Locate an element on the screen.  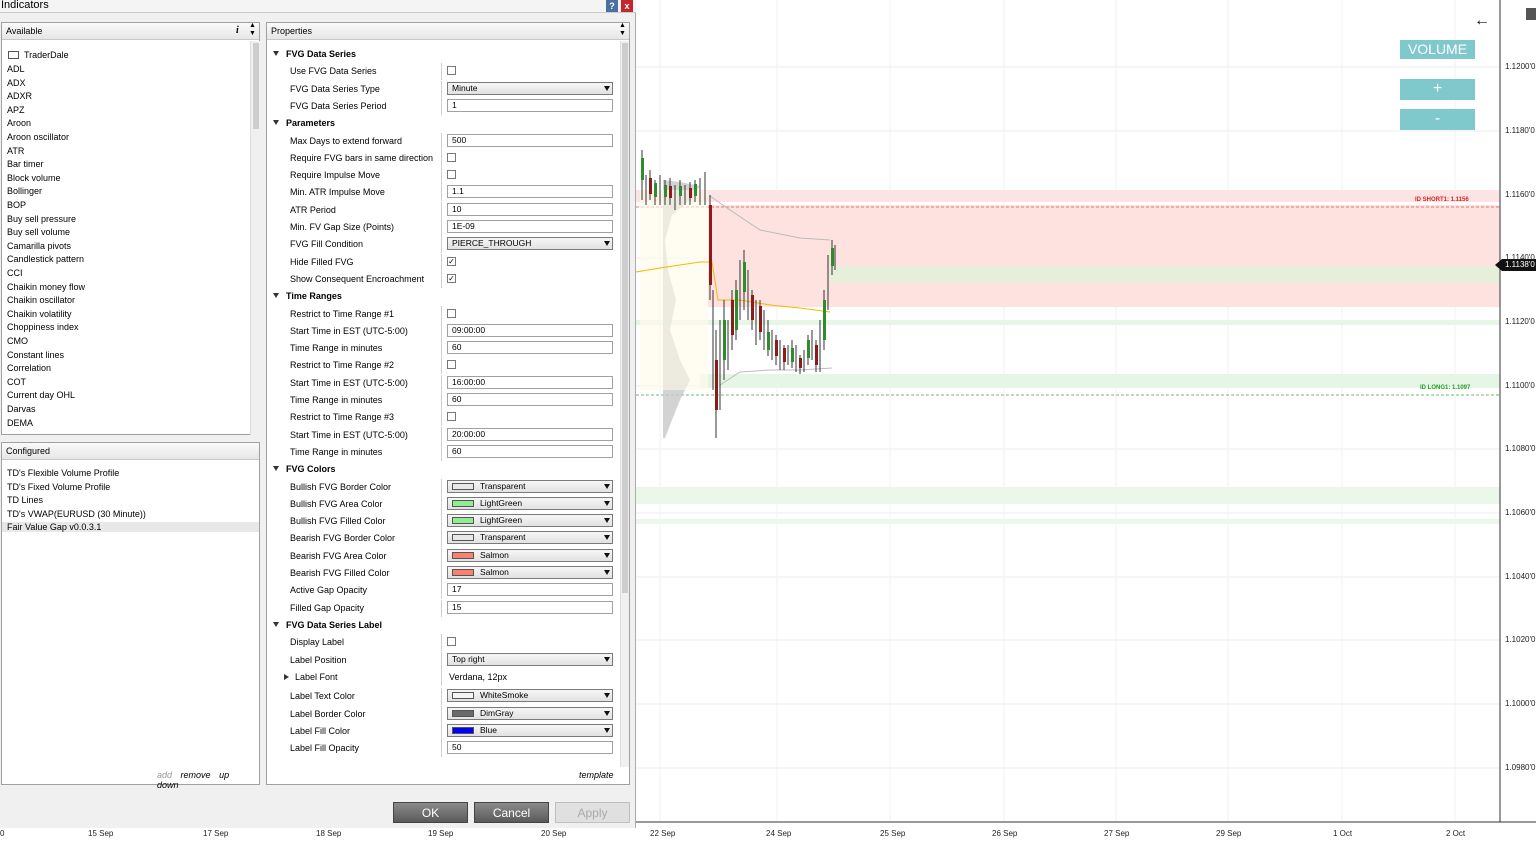
ok-button: OK is located at coordinates (430, 812).